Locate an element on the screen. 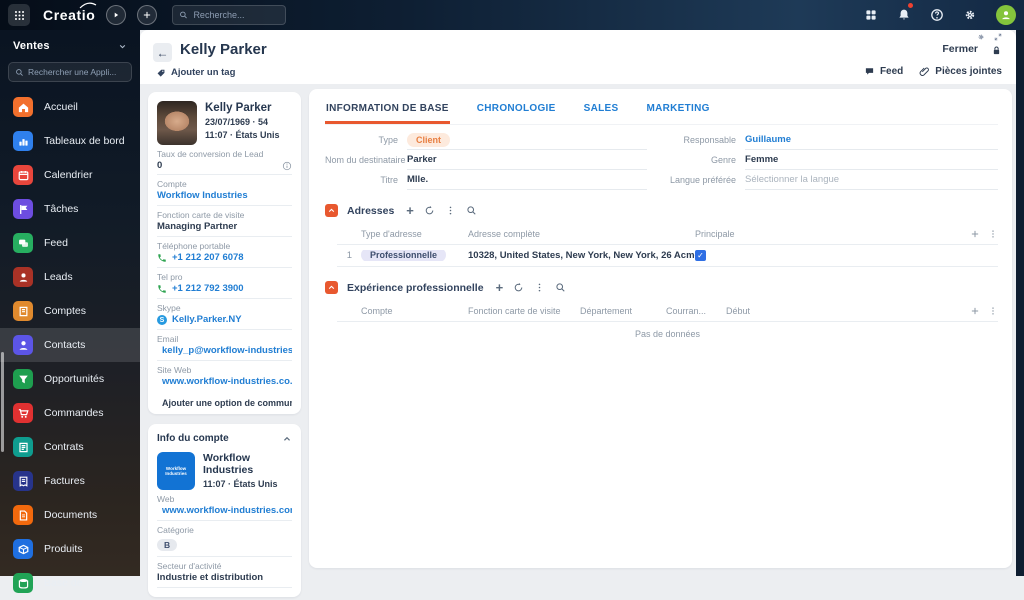  field-responsable: Responsable Guillaume is located at coordinates (830, 140).